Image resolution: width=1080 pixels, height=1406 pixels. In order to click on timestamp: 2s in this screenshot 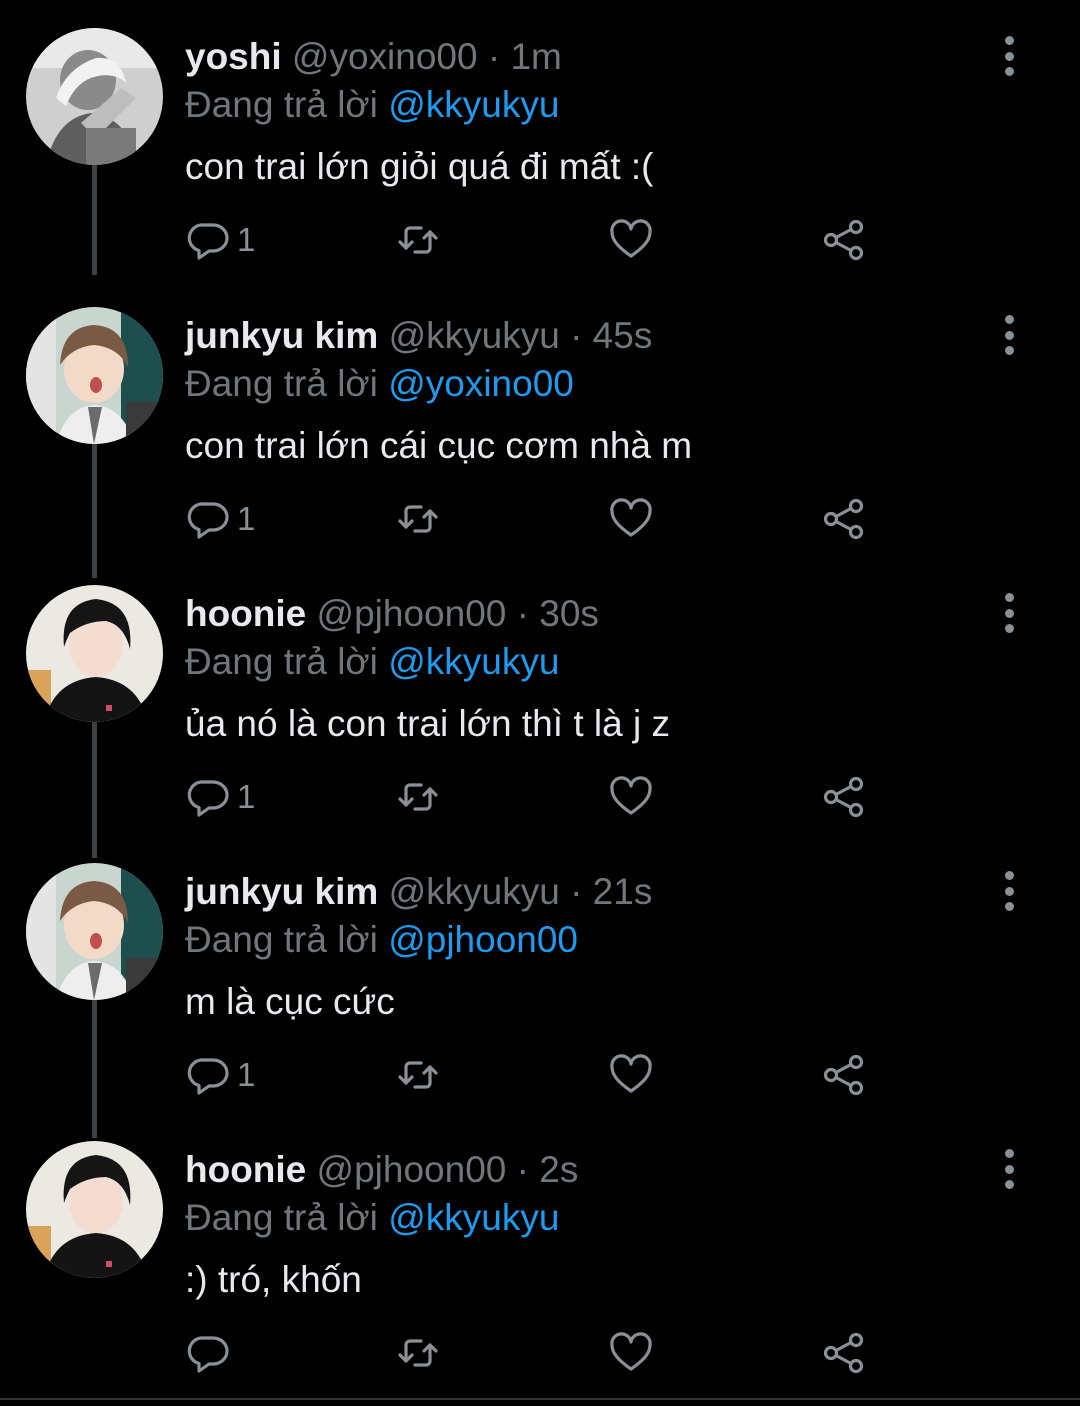, I will do `click(558, 1169)`.